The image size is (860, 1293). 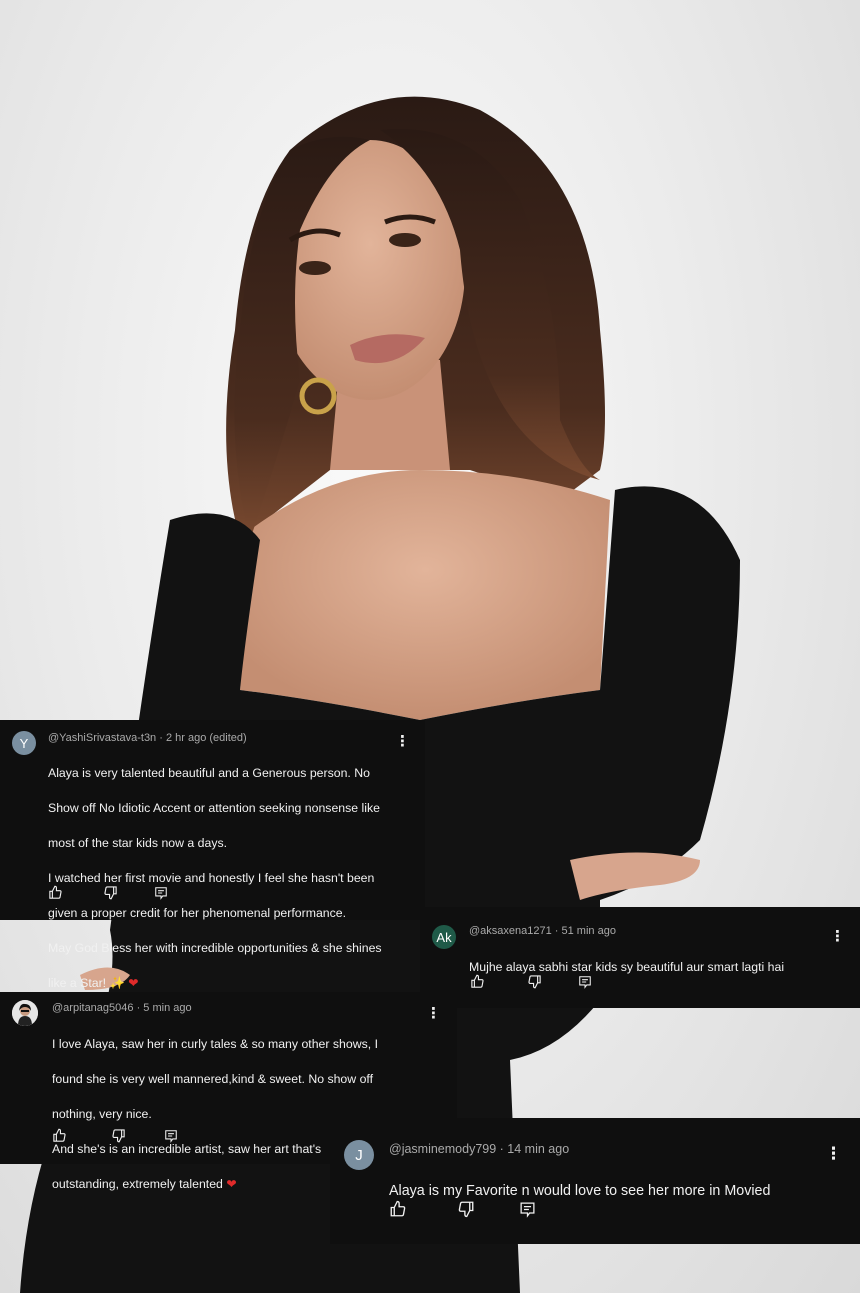 I want to click on comment-author: @arpitanag5046, so click(x=93, y=1008).